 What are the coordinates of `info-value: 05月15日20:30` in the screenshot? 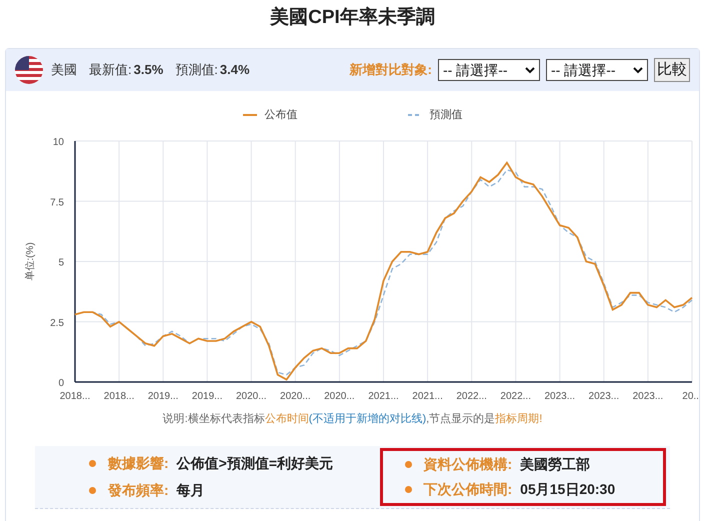 It's located at (568, 489).